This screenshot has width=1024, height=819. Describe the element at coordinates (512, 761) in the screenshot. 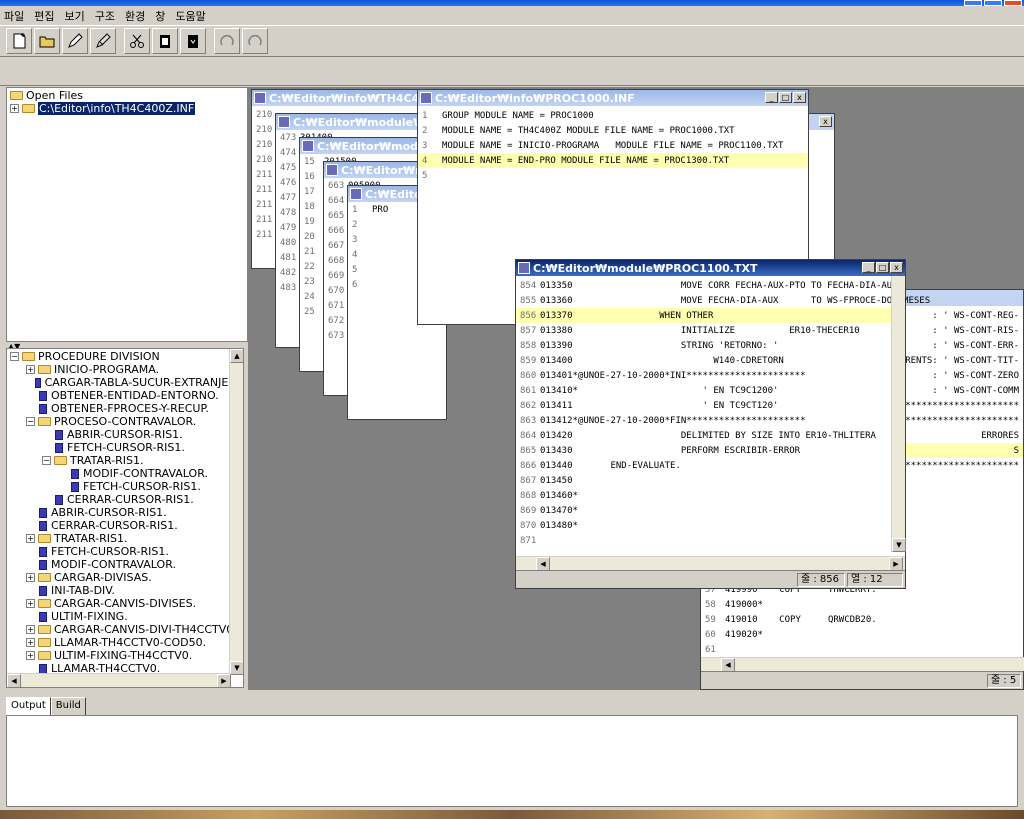

I see `output-area` at that location.